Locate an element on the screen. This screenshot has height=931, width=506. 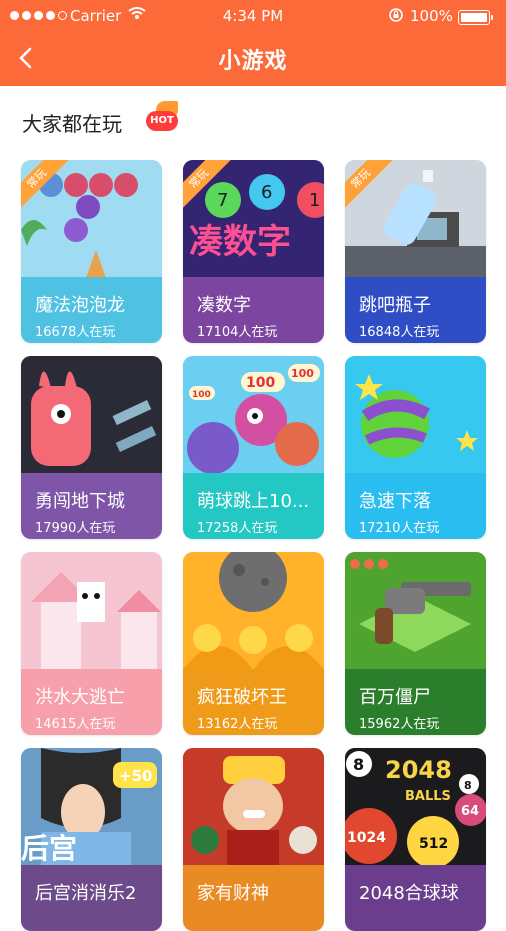
ball-2048-icon: 8 2048 BALLS 64 1024 512 8 is located at coordinates (415, 808).